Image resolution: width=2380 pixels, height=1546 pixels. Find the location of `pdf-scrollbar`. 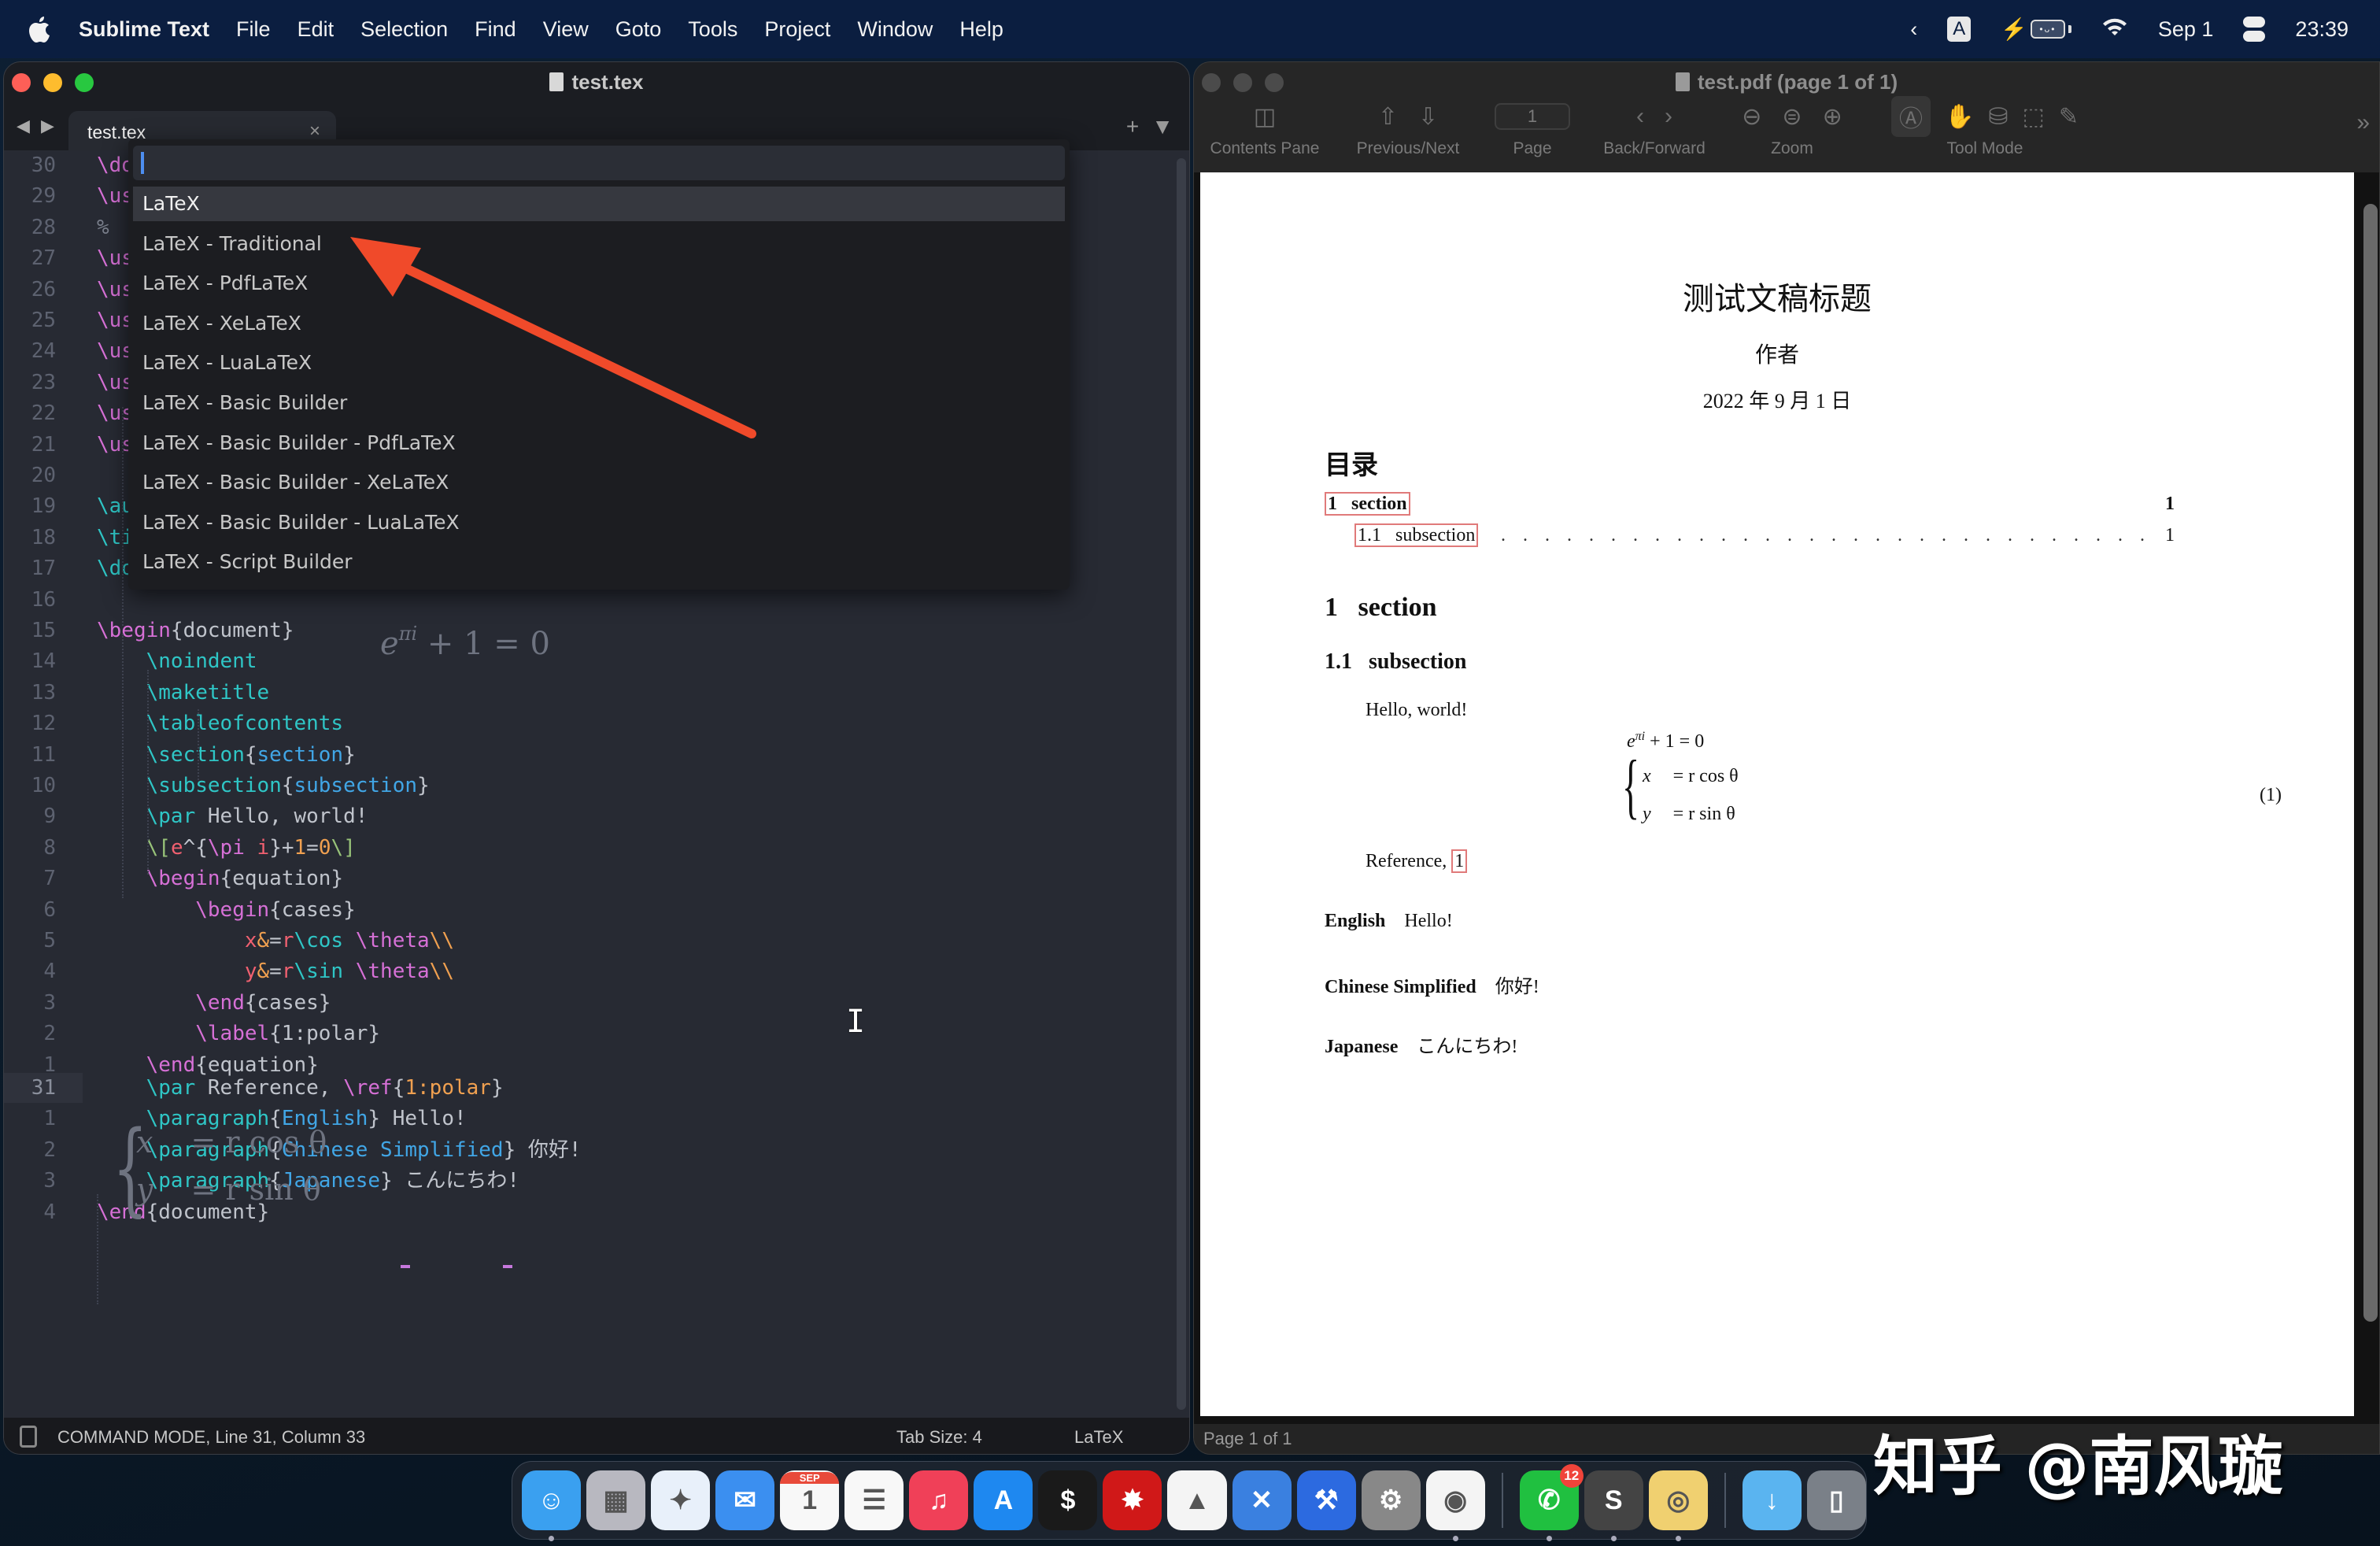

pdf-scrollbar is located at coordinates (2370, 763).